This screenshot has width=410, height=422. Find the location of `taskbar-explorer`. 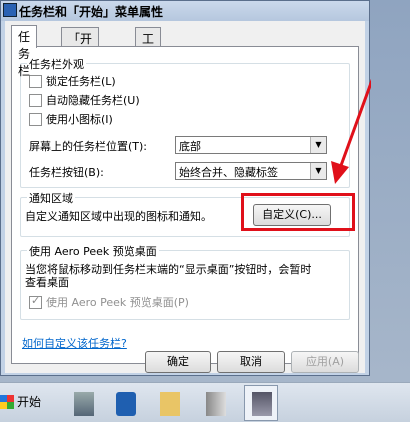

taskbar-explorer is located at coordinates (169, 403).